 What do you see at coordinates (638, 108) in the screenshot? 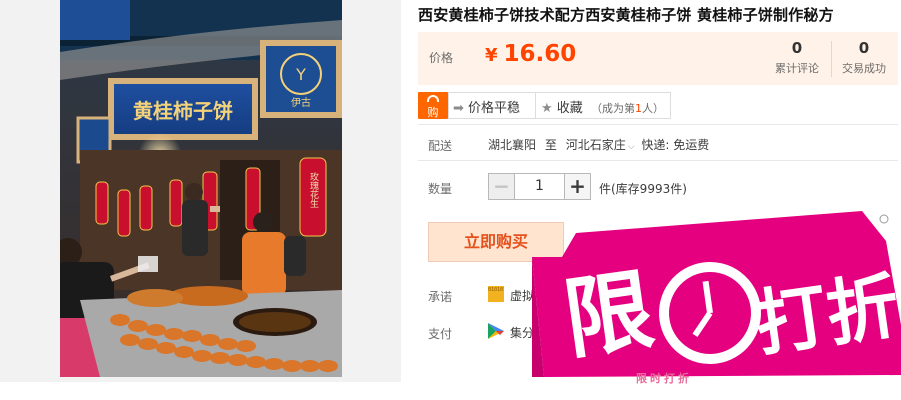
I see `favorite-note-rank: 1` at bounding box center [638, 108].